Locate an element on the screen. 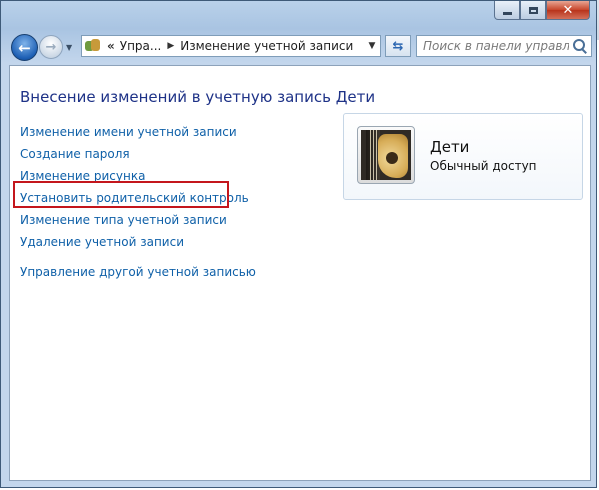  account-card: Дети Обычный доступ is located at coordinates (463, 156).